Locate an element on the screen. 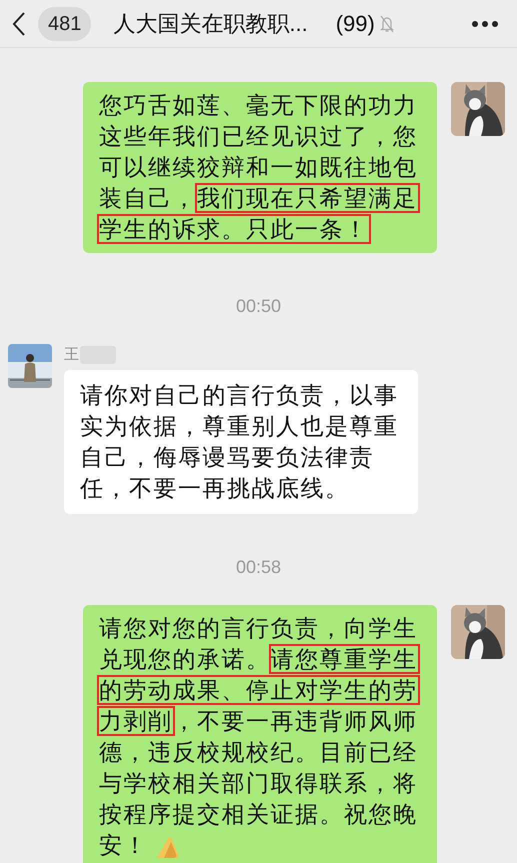 The width and height of the screenshot is (517, 863). message-text: 您巧舌如莲、毫无下限的功力这些年我们已经见识过了，您可以继续狡辩和一如既往地包装自己，我们现在只希望满足学生的诉求。只此一条！ is located at coordinates (258, 167).